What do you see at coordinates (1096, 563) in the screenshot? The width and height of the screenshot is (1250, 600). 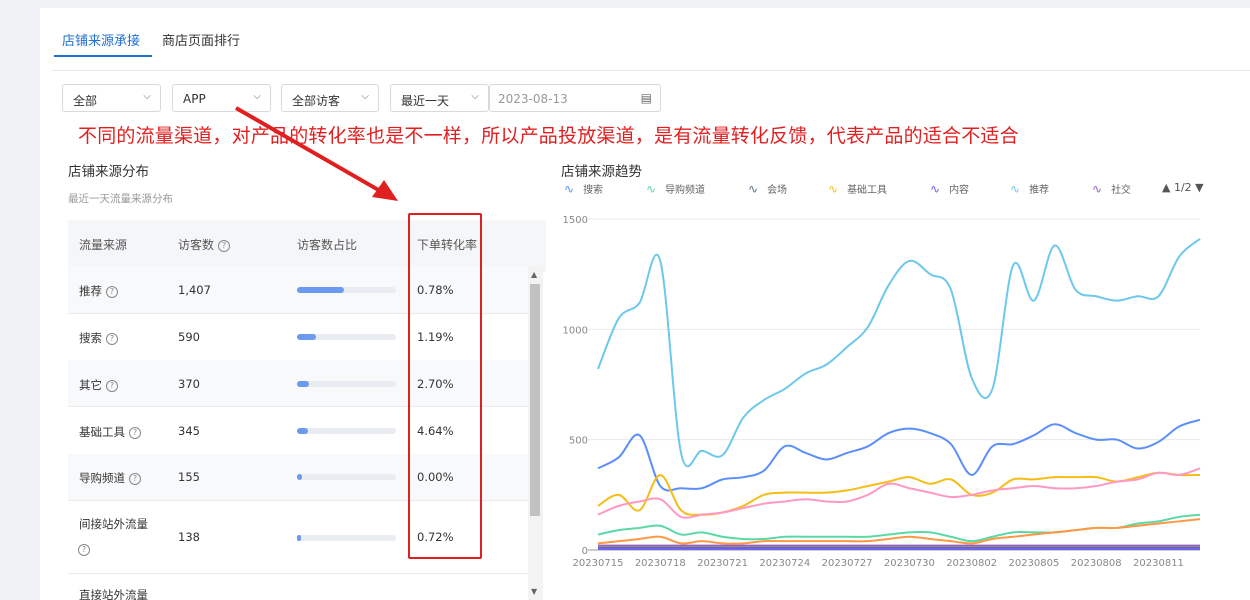 I see `x-tick-label: 20230808` at bounding box center [1096, 563].